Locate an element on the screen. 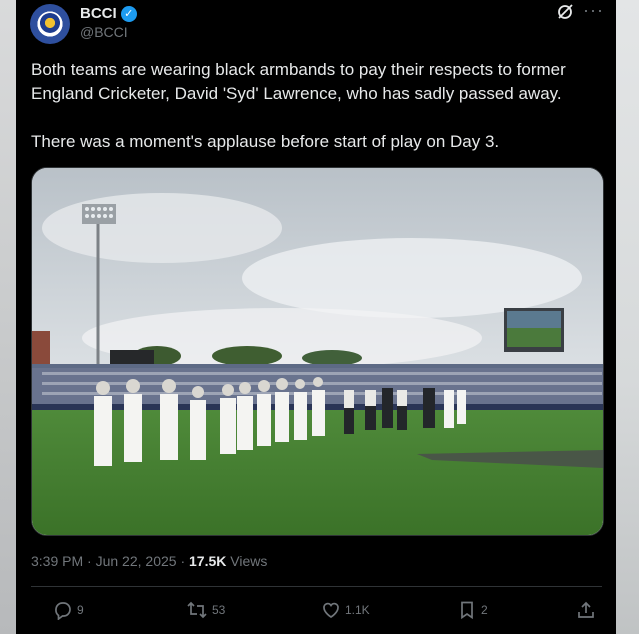  share-button is located at coordinates (586, 610).